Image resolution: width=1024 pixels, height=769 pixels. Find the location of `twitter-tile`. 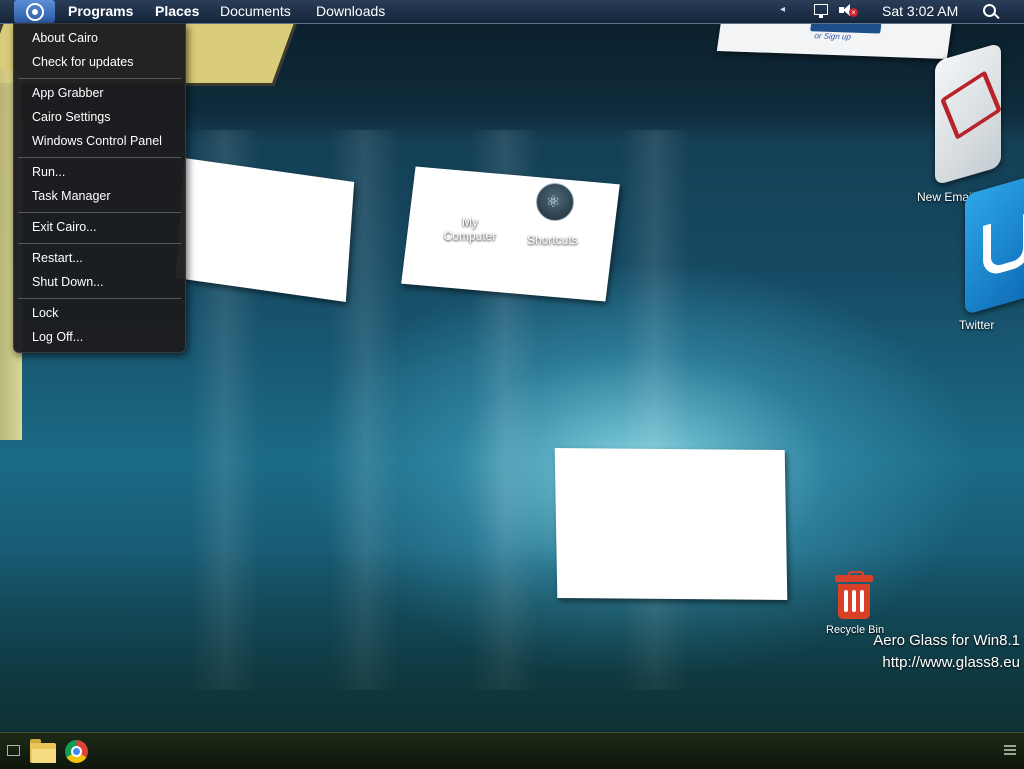

twitter-tile is located at coordinates (994, 245).